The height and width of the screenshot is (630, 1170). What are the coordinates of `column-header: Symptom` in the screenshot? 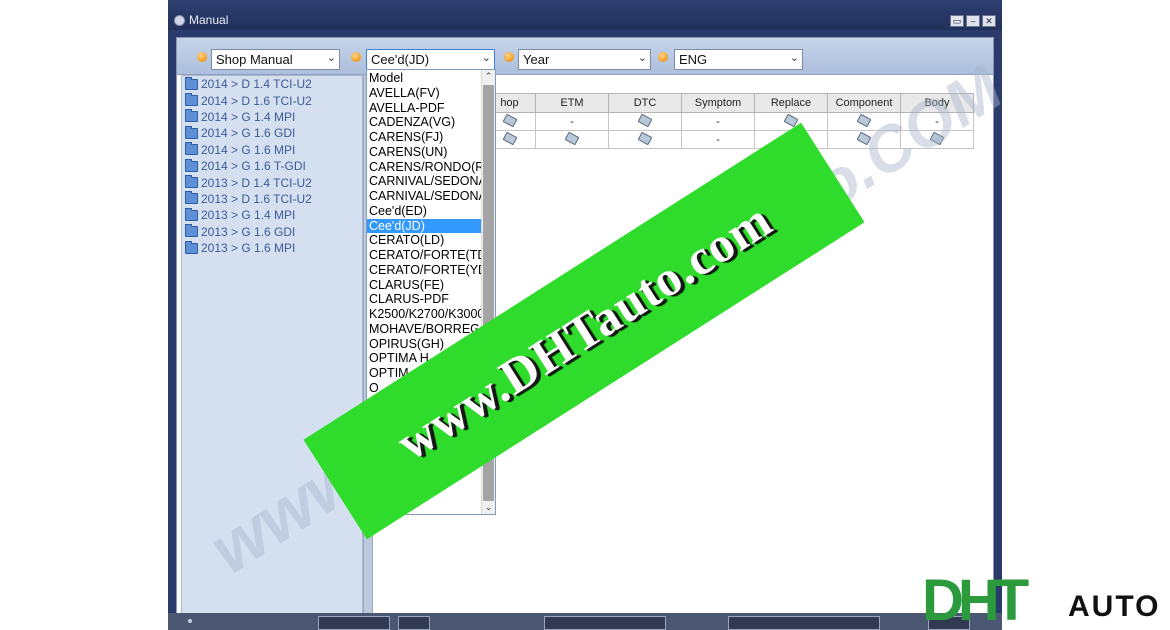 It's located at (718, 103).